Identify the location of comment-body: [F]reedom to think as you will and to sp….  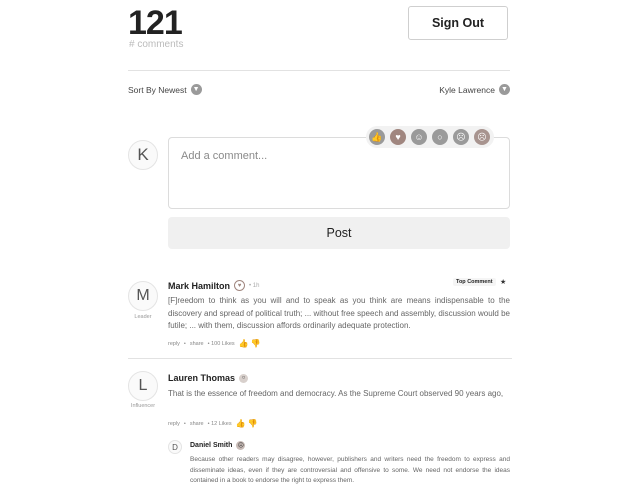
(339, 313).